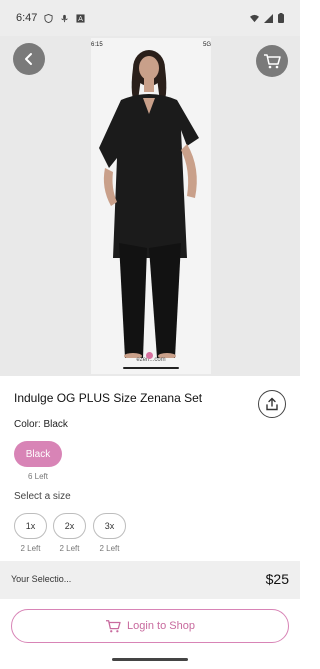  I want to click on size-stock-2x: 2 Left, so click(69, 548).